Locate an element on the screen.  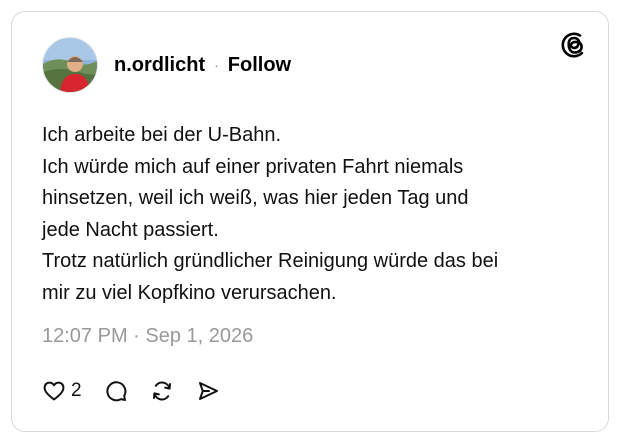
share-icon is located at coordinates (208, 391).